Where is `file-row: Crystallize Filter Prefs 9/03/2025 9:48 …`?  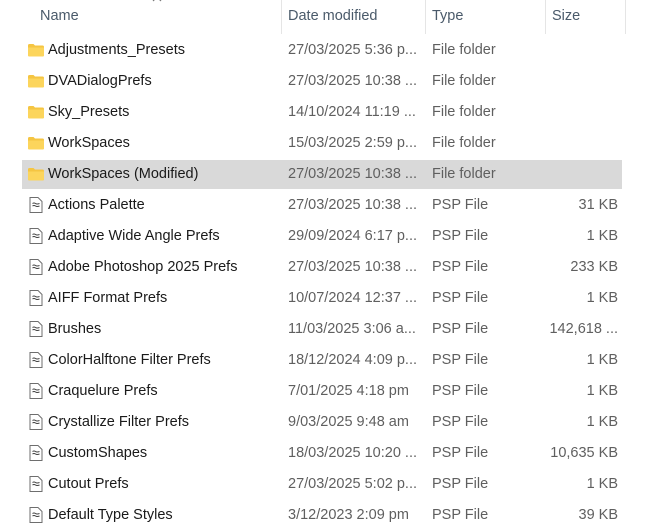 file-row: Crystallize Filter Prefs 9/03/2025 9:48 … is located at coordinates (322, 422).